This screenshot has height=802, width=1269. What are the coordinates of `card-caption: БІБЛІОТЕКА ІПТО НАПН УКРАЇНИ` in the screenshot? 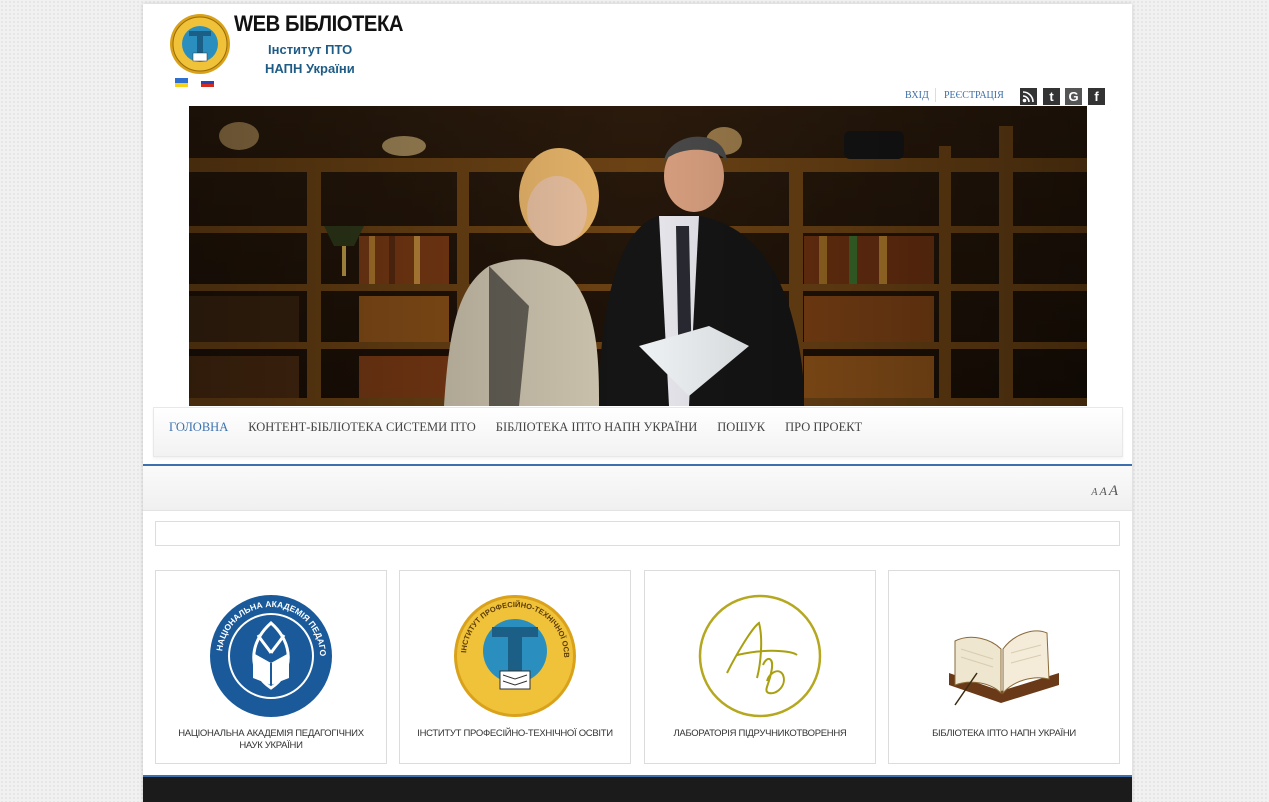 It's located at (1004, 733).